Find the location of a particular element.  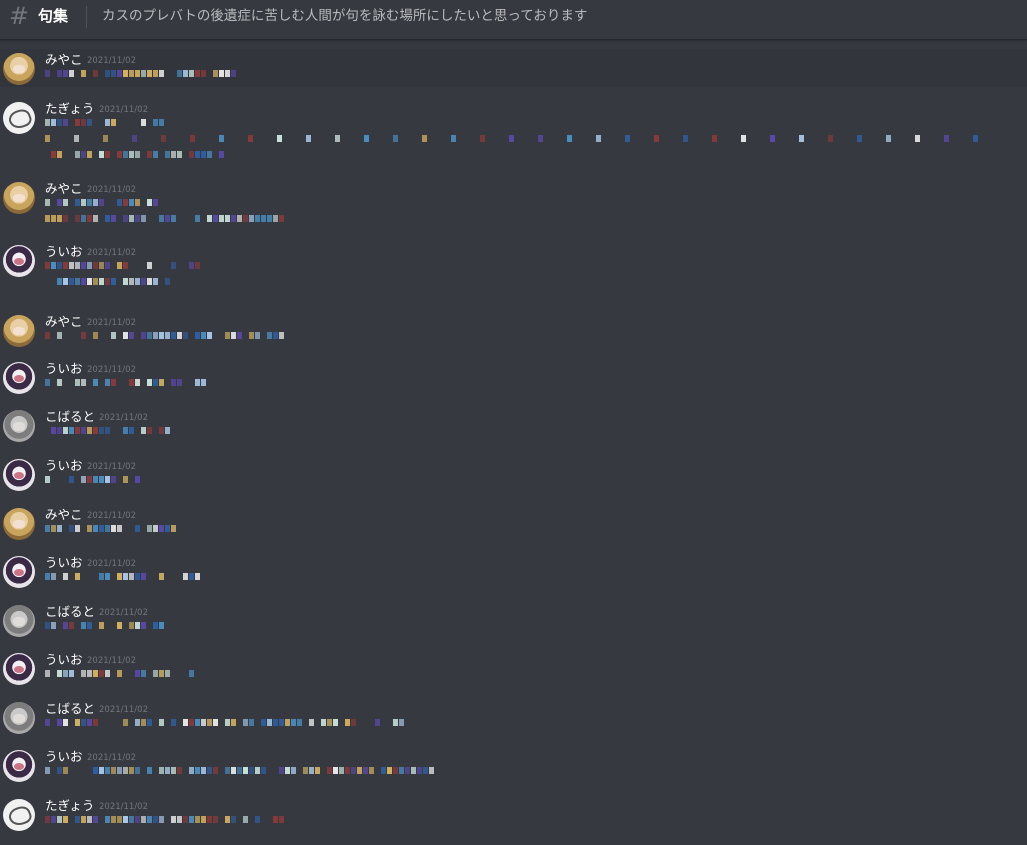

channel-hash-icon: # is located at coordinates (19, 16).